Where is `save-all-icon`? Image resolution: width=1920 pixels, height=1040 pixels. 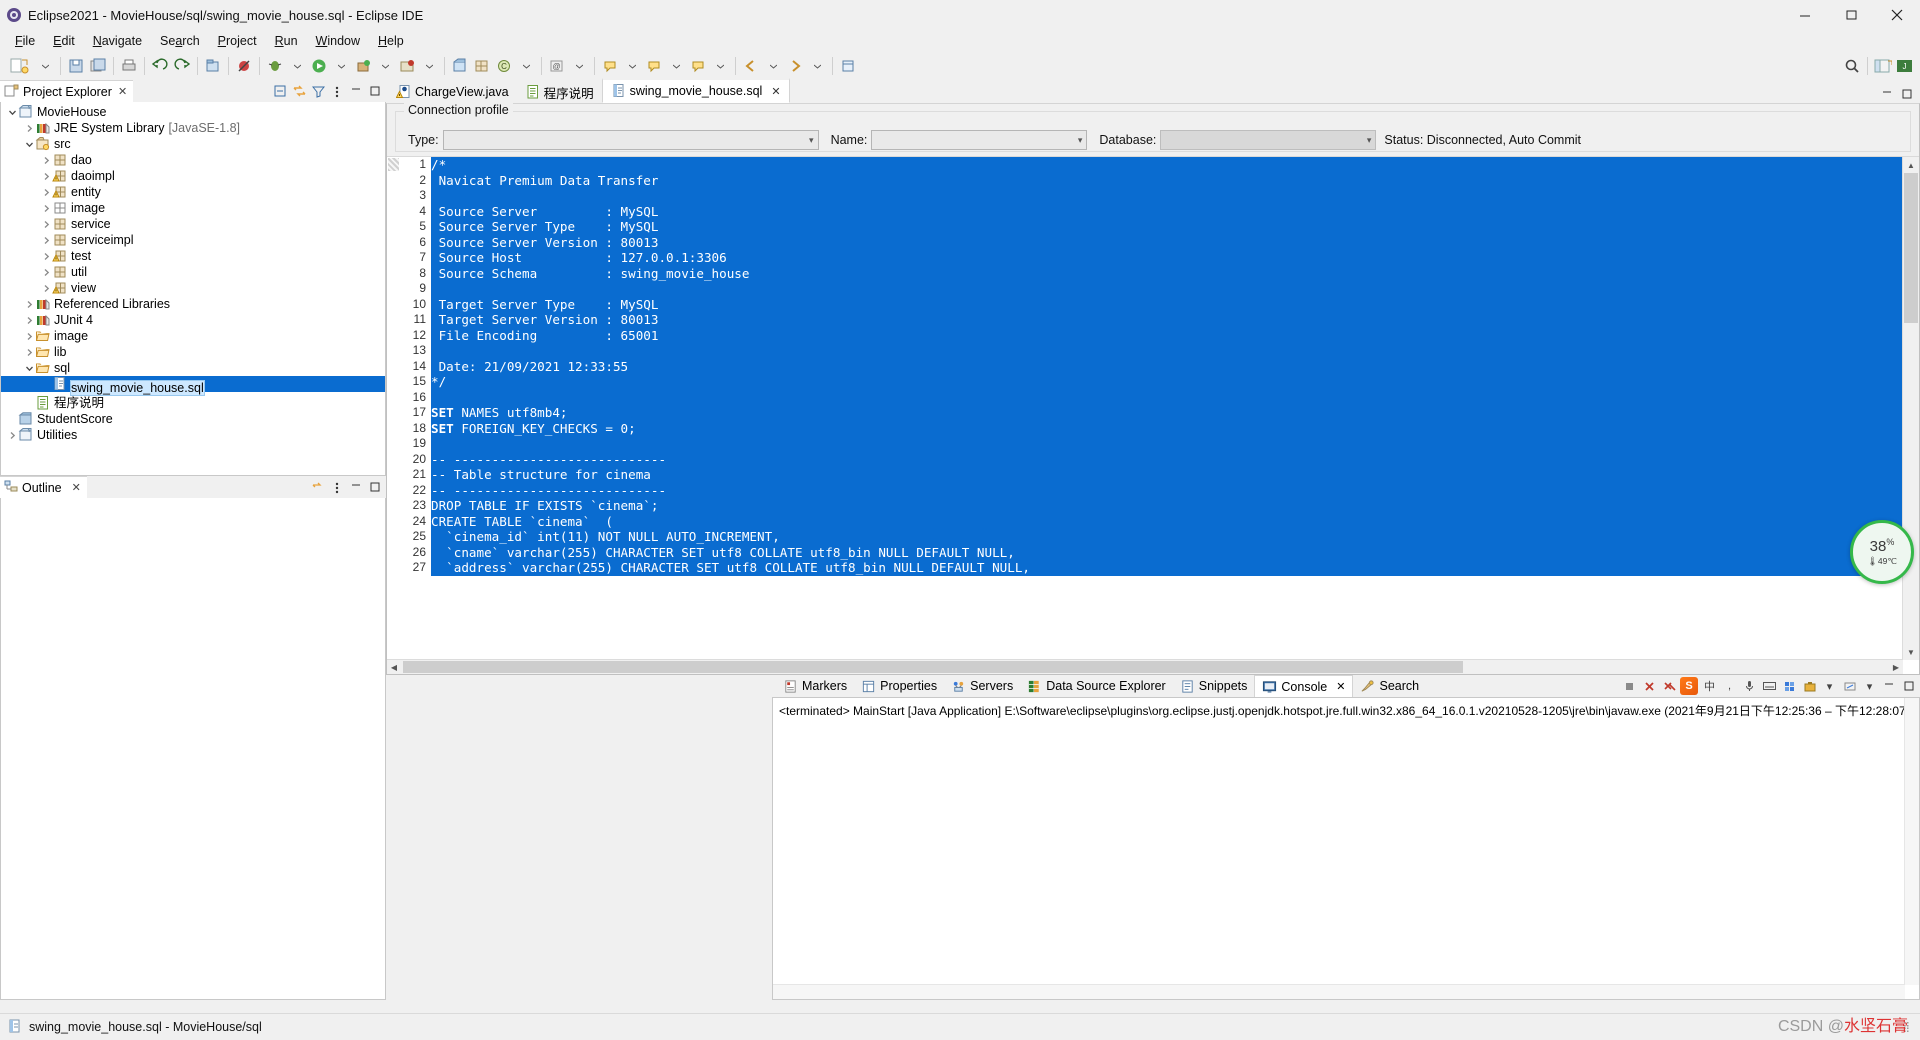
save-all-icon is located at coordinates (98, 66).